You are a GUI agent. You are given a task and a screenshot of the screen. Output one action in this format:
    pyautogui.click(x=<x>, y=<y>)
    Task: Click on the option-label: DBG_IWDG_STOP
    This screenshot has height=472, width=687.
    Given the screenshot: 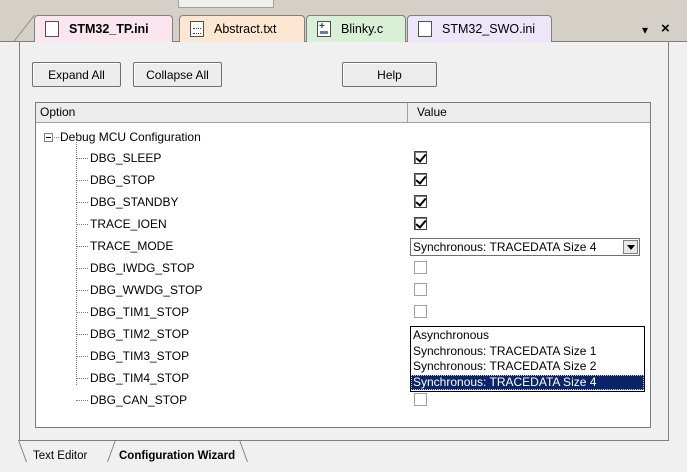 What is the action you would take?
    pyautogui.click(x=142, y=268)
    